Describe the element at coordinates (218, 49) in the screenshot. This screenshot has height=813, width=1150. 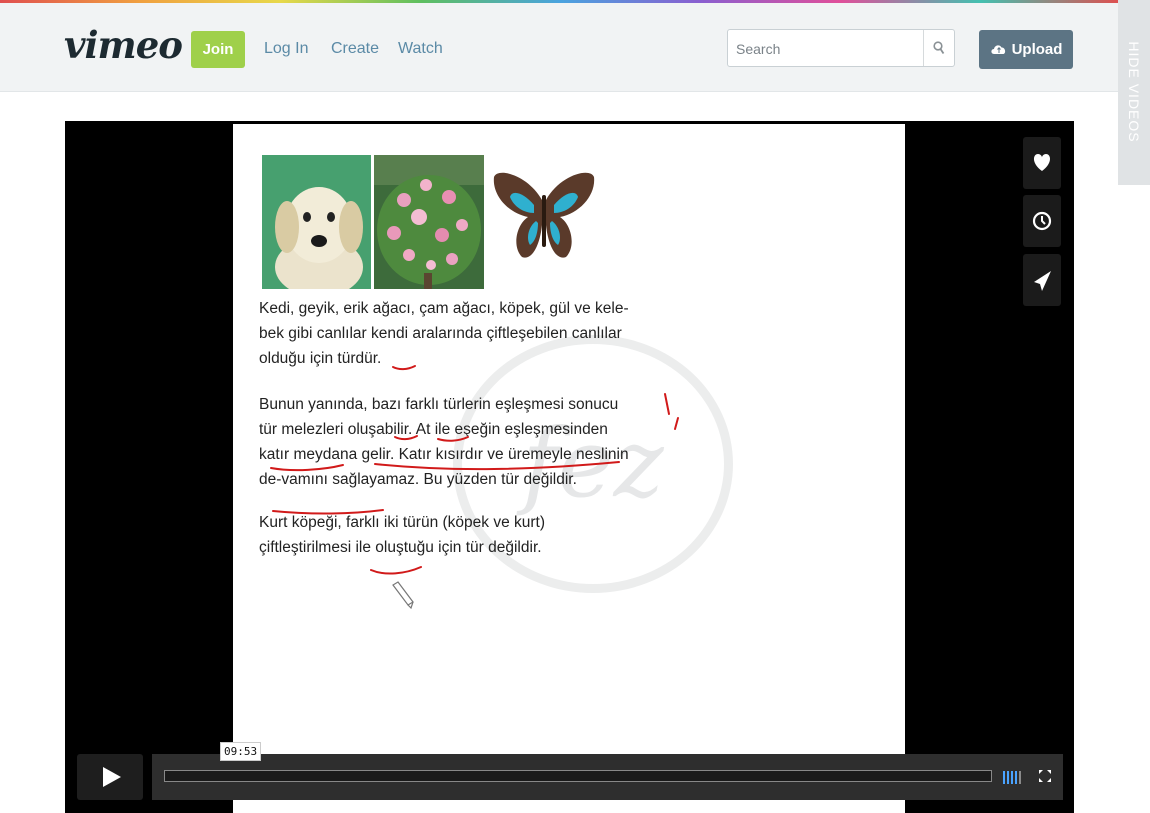
I see `join-button: Join` at that location.